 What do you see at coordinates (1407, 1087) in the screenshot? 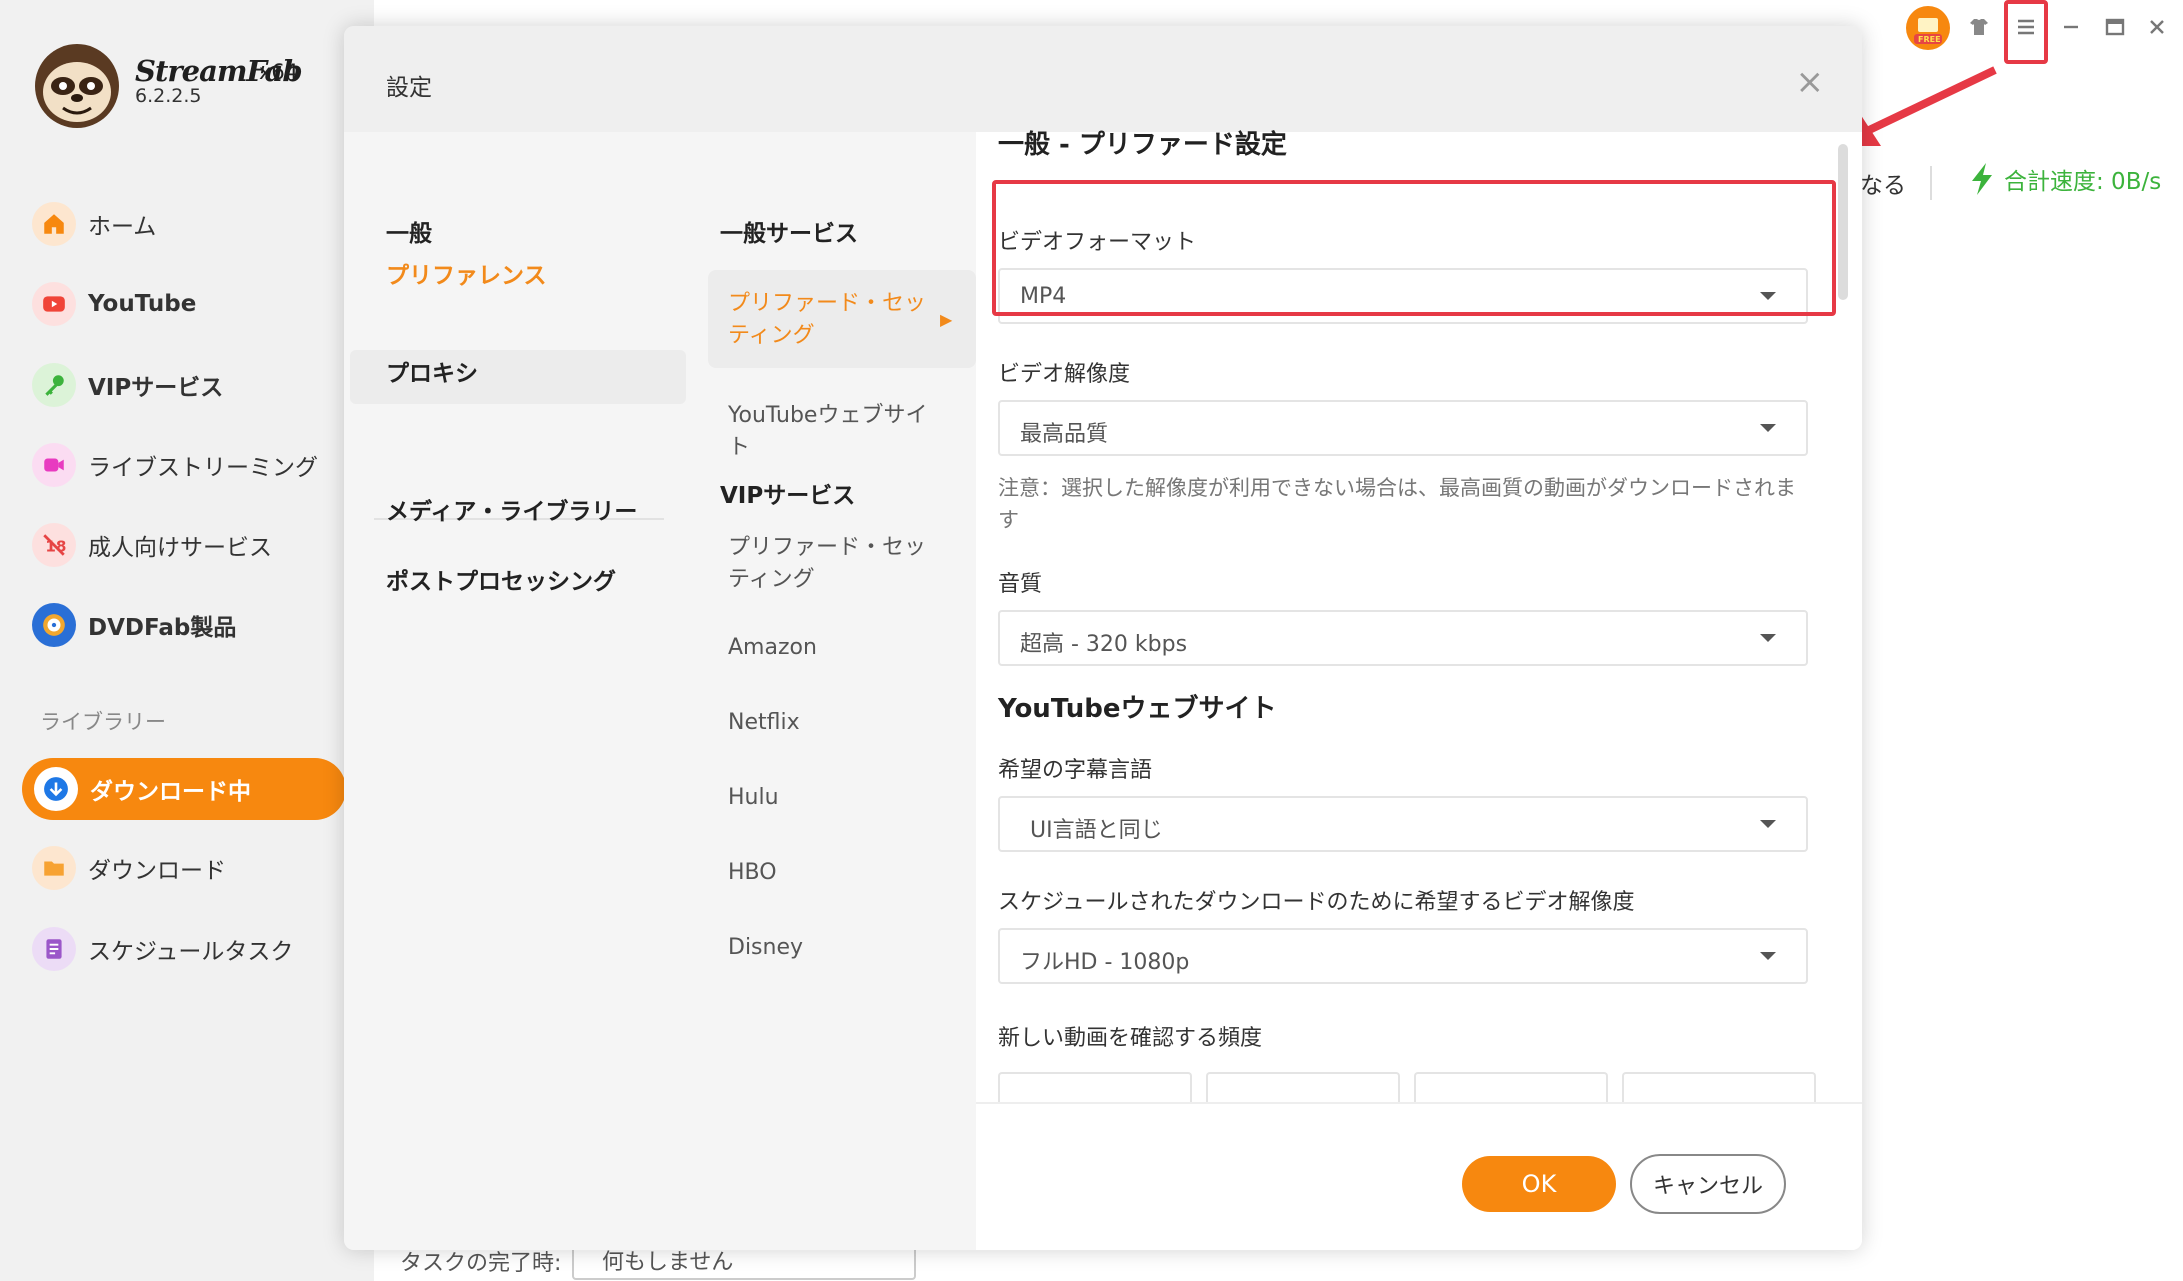
I see `frequency-options` at bounding box center [1407, 1087].